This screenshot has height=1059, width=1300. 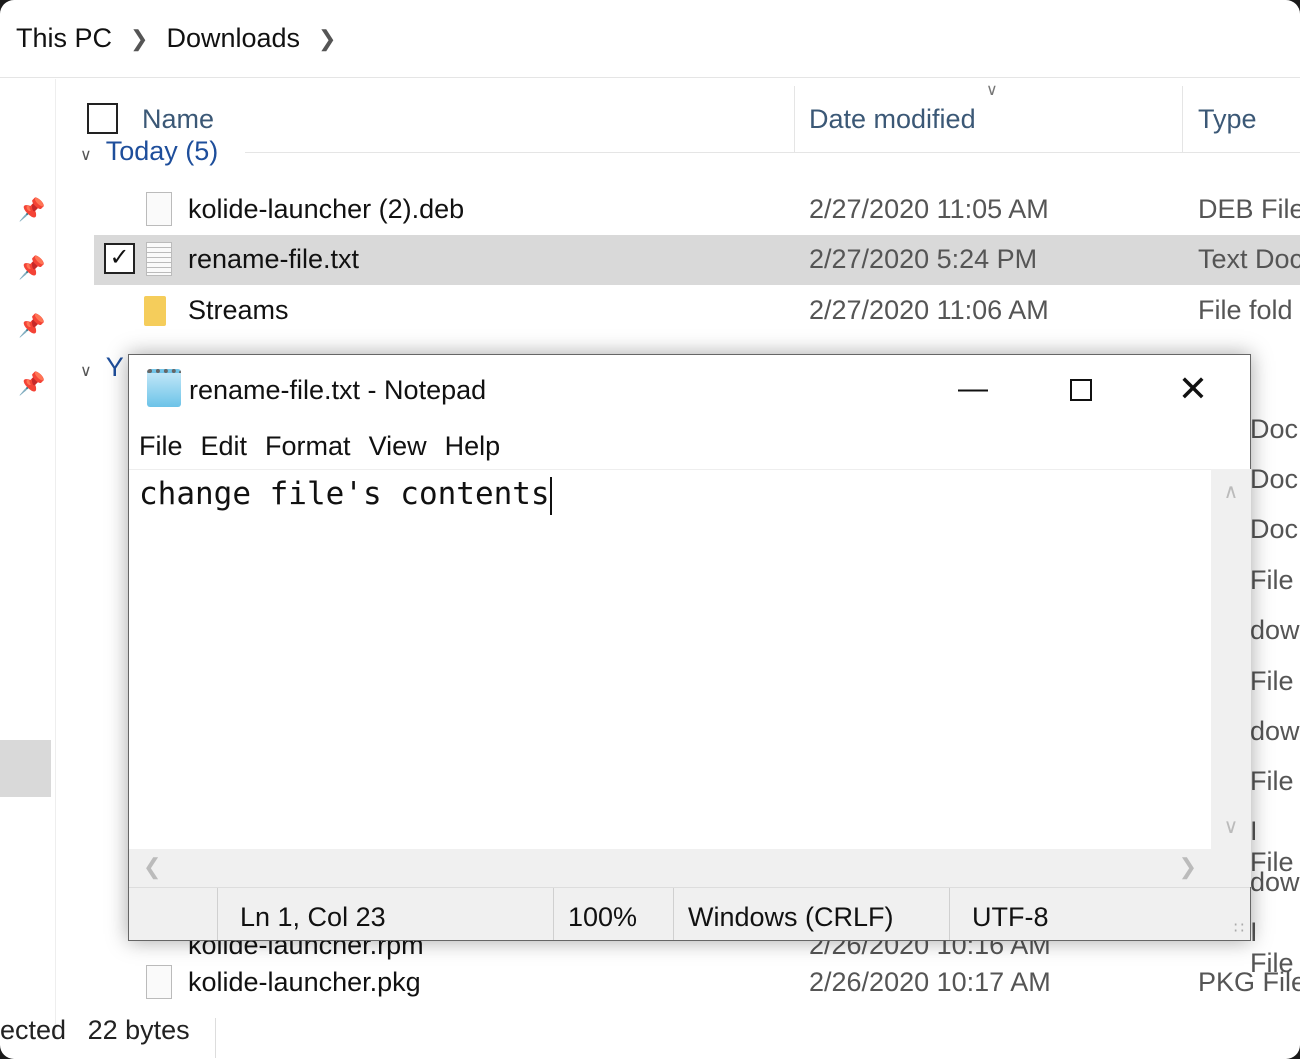 I want to click on notepad-status-bar: Ln 1, Col 23 100% Windows (CRLF) UTF-8 ∷, so click(x=689, y=913).